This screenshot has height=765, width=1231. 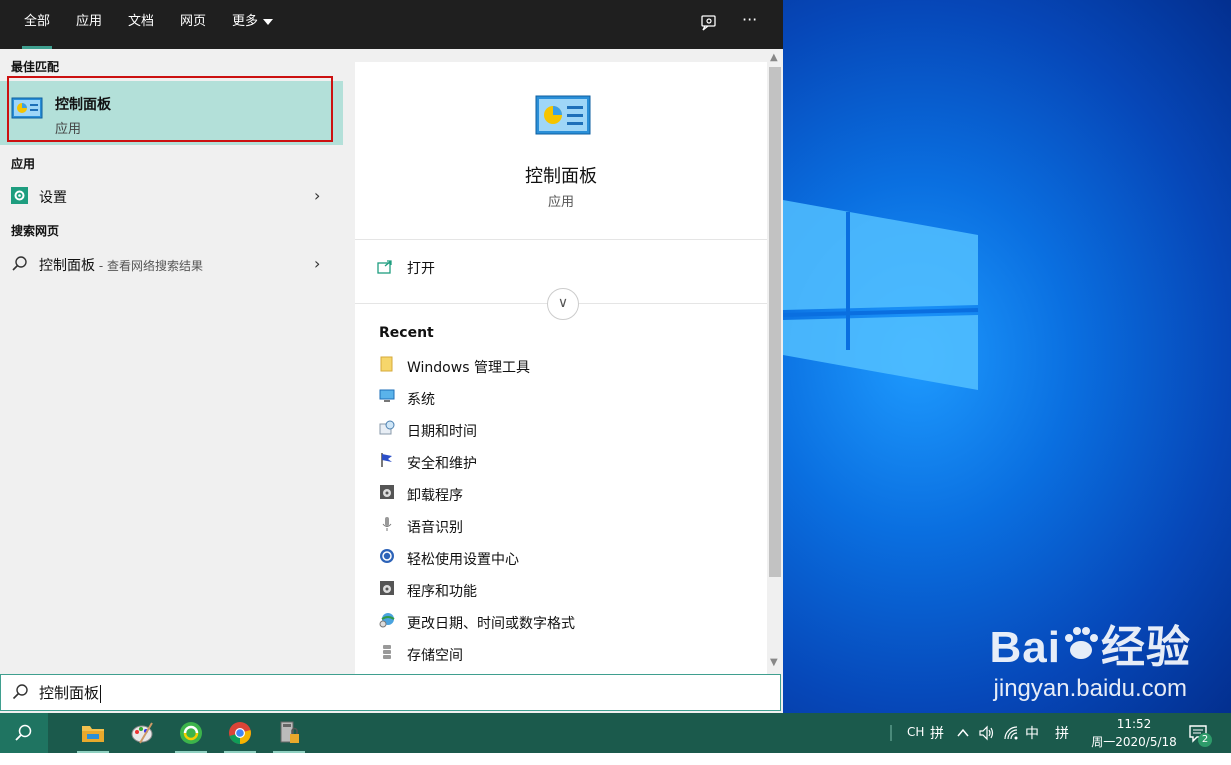 What do you see at coordinates (387, 524) in the screenshot?
I see `microphone-icon` at bounding box center [387, 524].